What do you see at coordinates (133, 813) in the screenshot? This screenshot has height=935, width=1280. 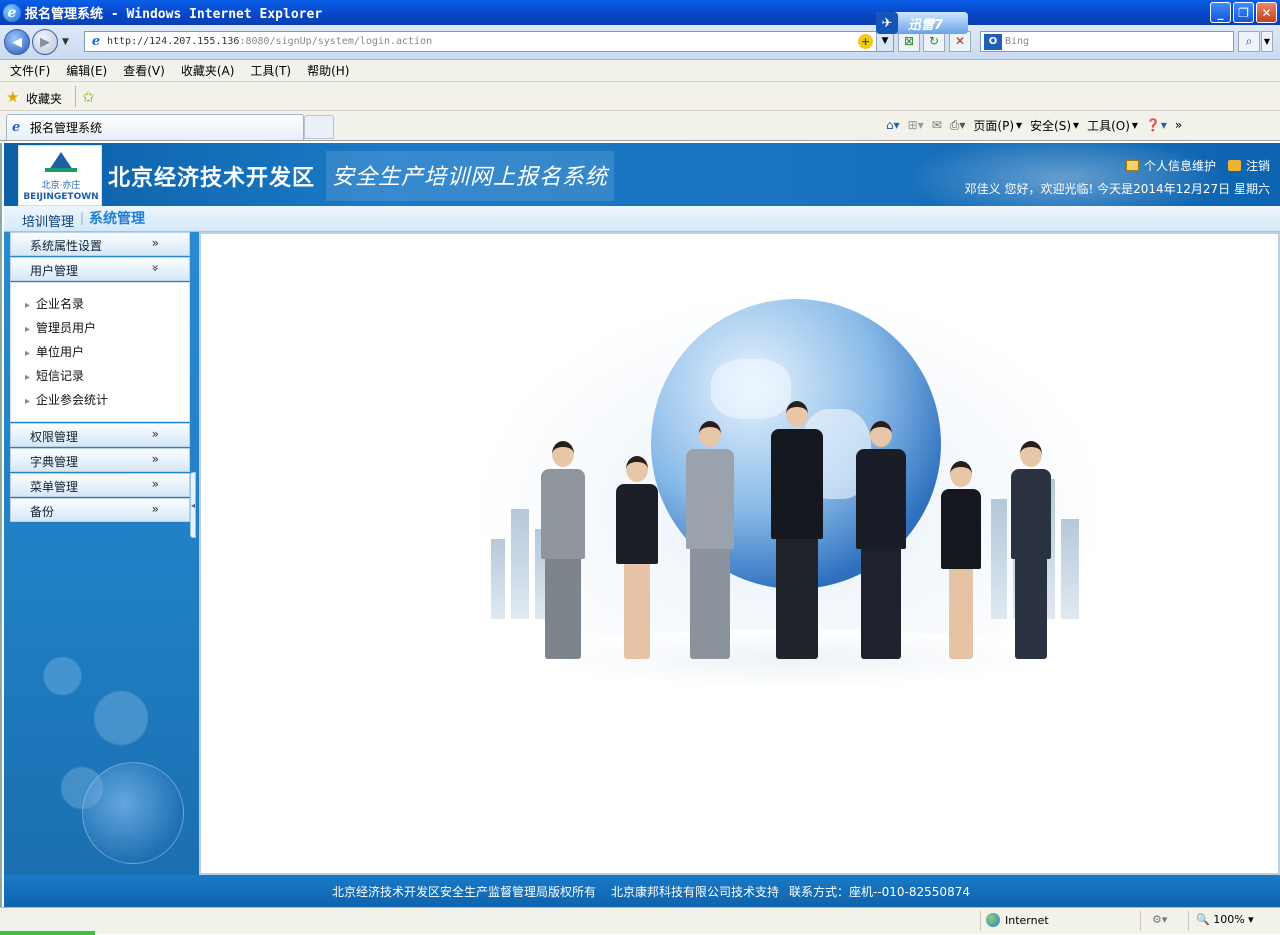 I see `globe-decoration` at bounding box center [133, 813].